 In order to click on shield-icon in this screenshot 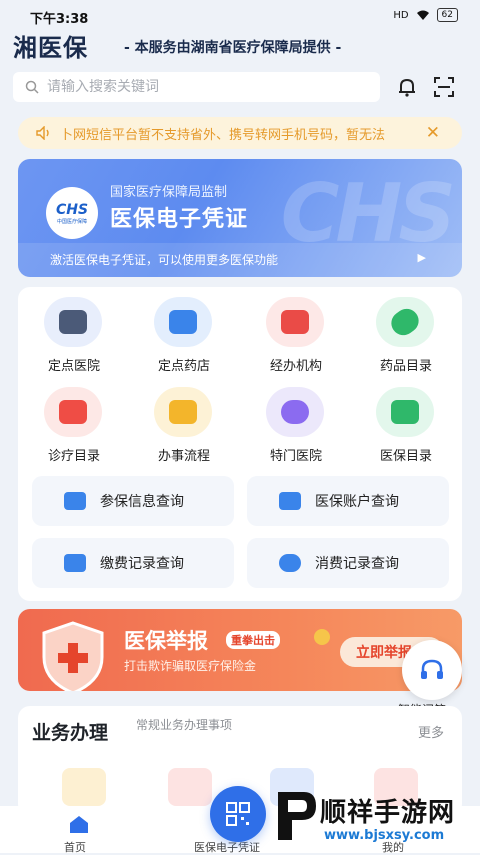, I will do `click(73, 656)`.